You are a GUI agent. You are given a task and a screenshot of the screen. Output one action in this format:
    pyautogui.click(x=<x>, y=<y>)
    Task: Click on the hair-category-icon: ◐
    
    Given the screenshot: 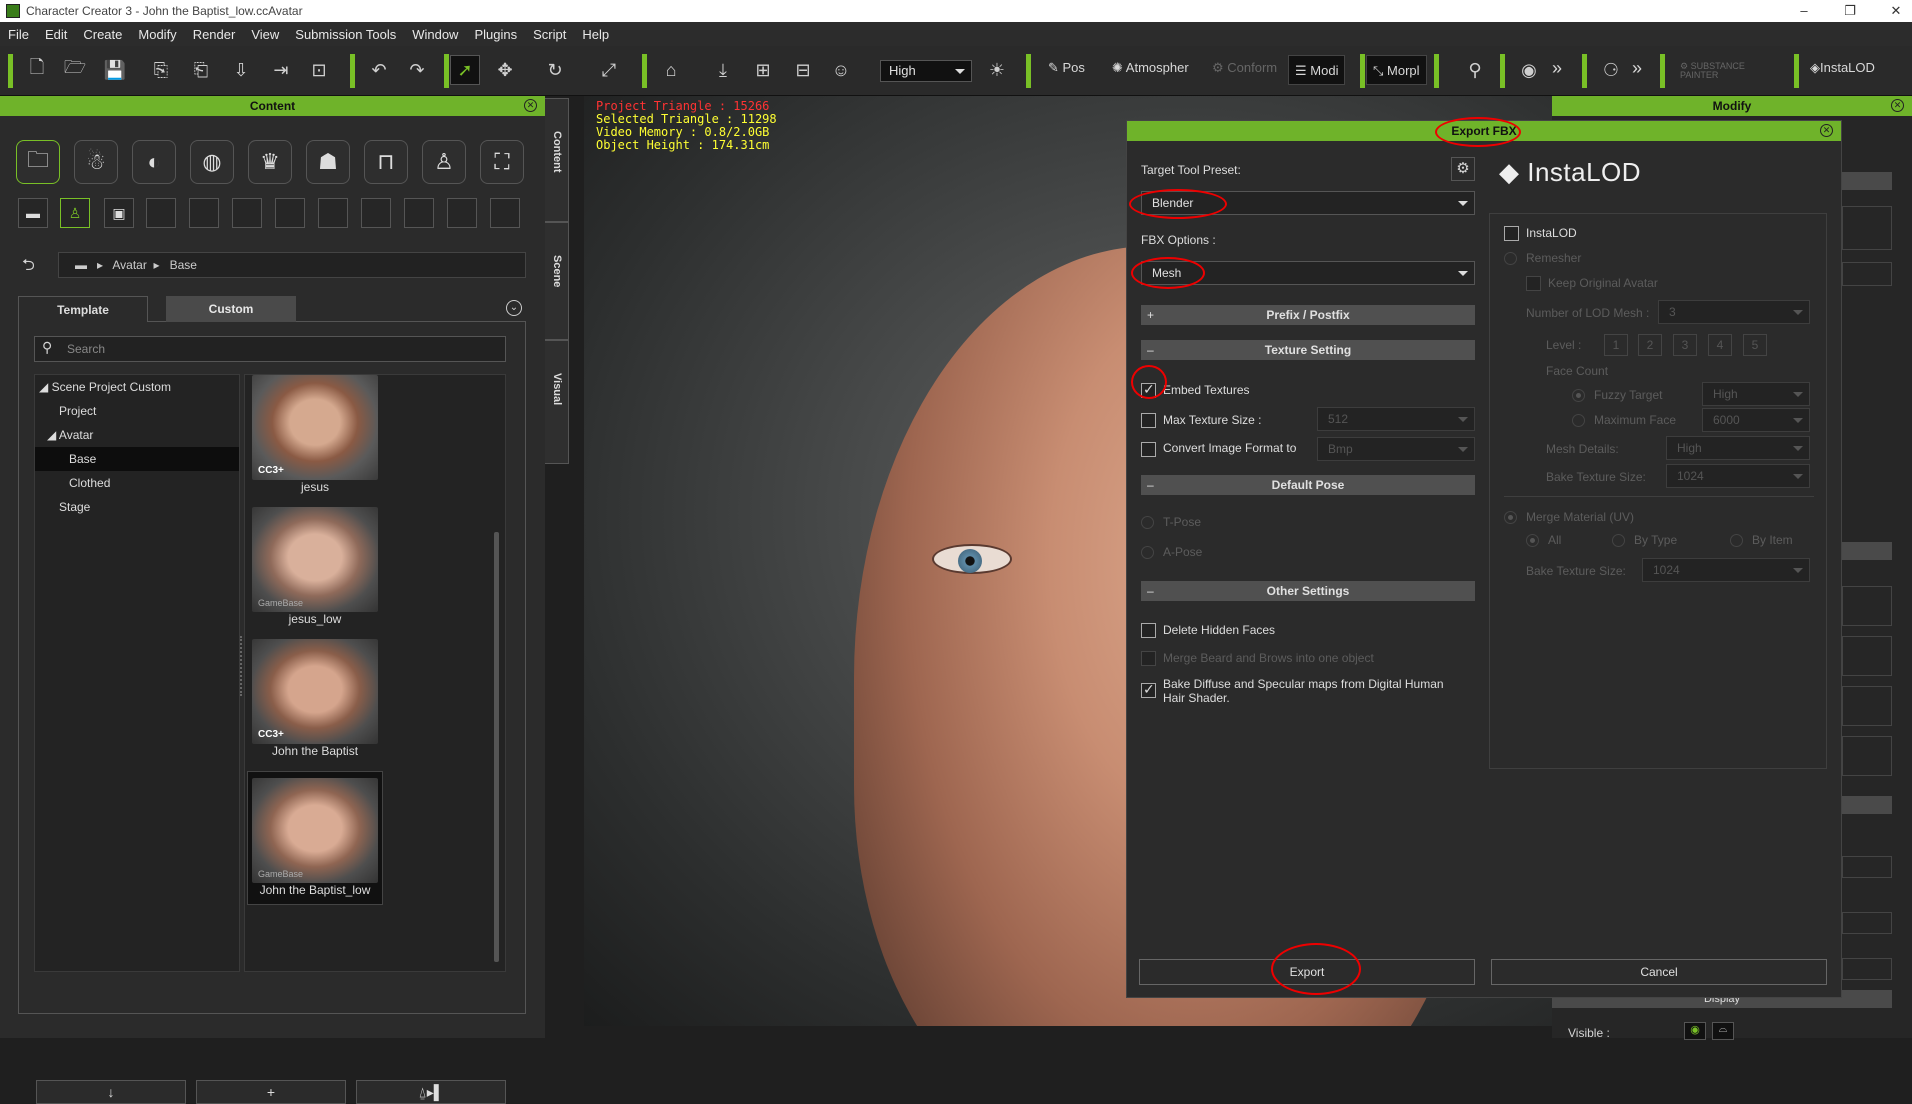 What is the action you would take?
    pyautogui.click(x=154, y=162)
    